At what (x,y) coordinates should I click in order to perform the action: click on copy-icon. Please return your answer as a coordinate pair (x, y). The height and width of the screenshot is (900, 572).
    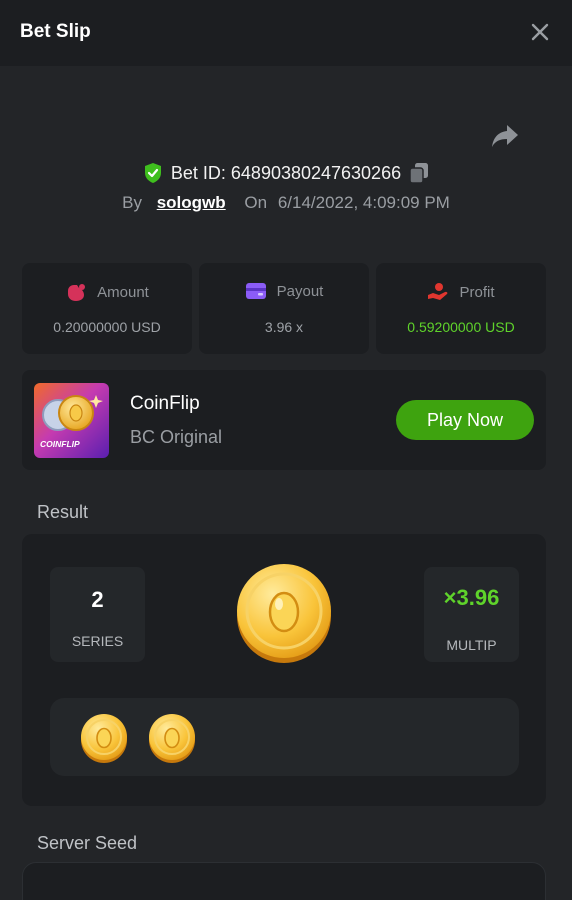
    Looking at the image, I should click on (419, 173).